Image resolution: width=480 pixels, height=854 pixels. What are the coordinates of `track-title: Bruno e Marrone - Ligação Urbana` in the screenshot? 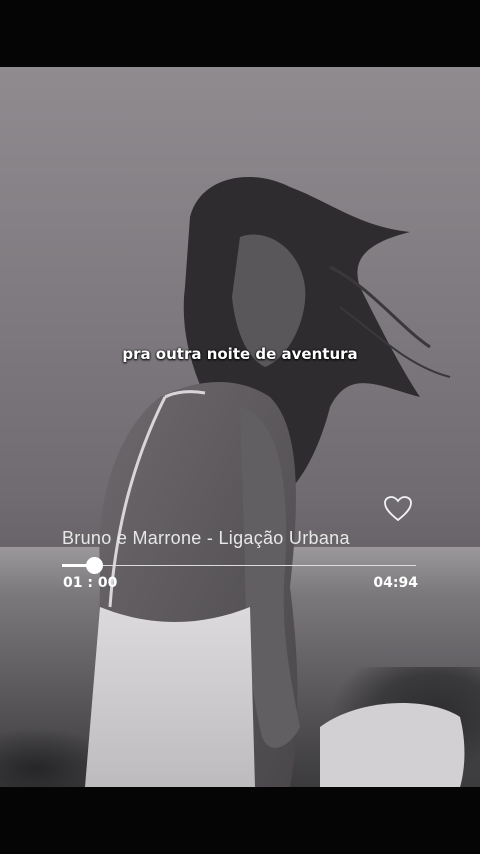 It's located at (206, 538).